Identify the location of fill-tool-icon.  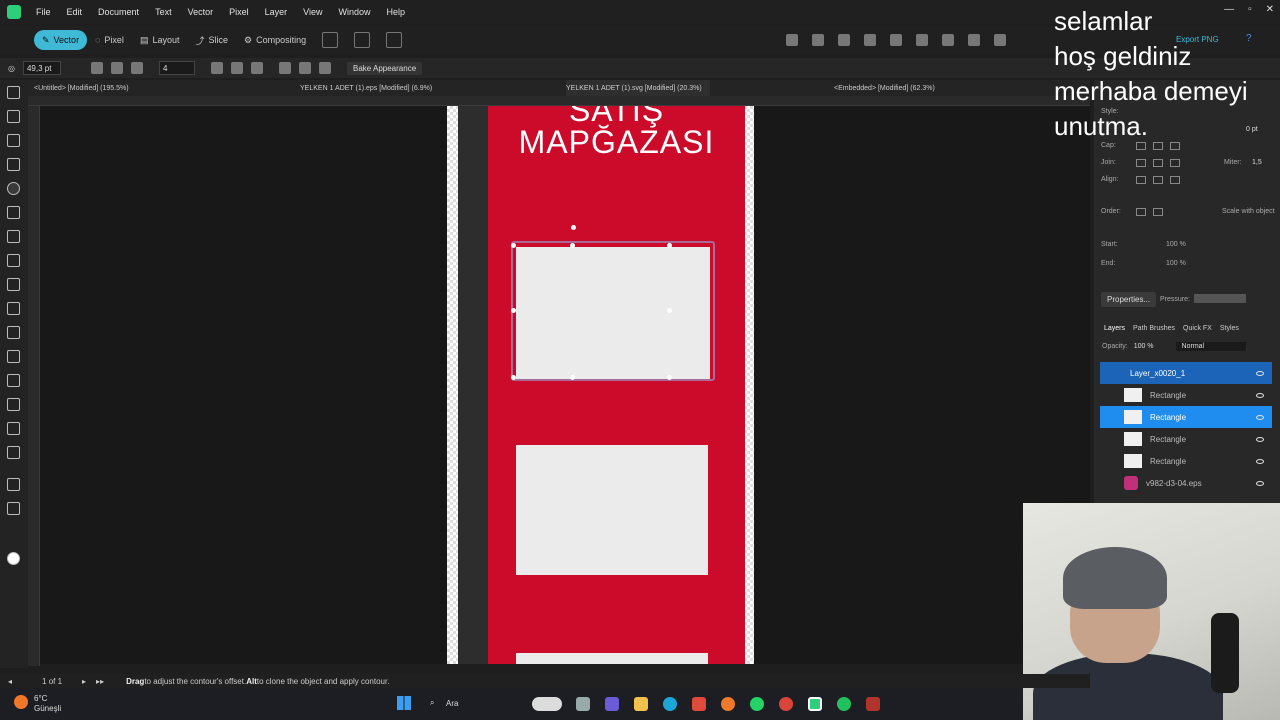
(13, 284).